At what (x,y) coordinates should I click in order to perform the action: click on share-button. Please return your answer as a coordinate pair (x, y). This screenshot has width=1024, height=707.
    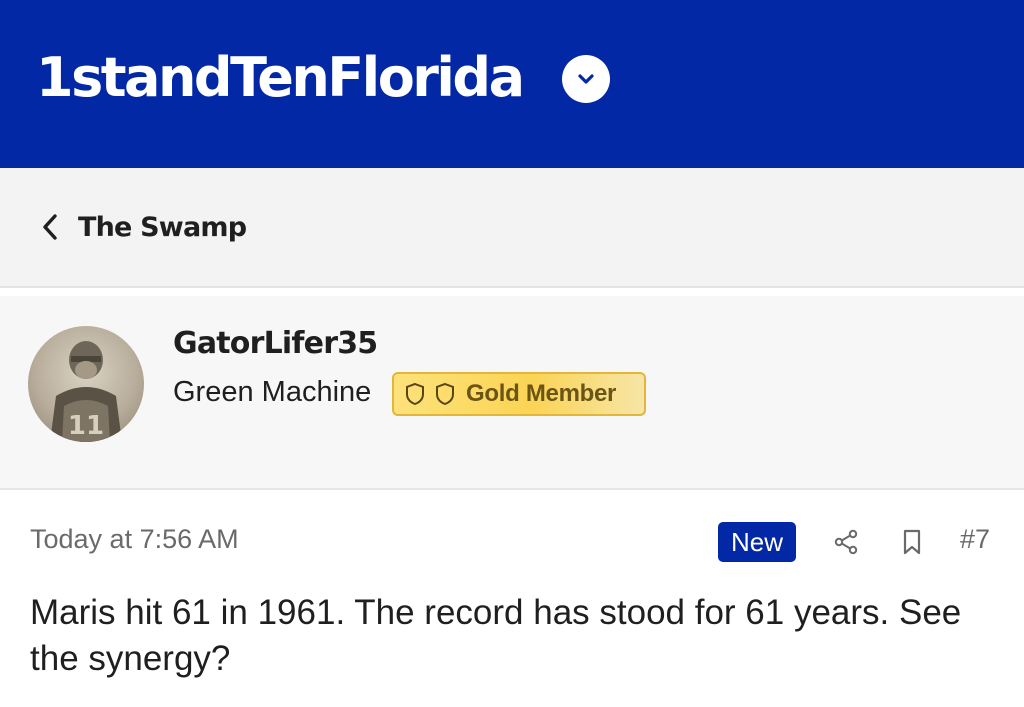
    Looking at the image, I should click on (846, 544).